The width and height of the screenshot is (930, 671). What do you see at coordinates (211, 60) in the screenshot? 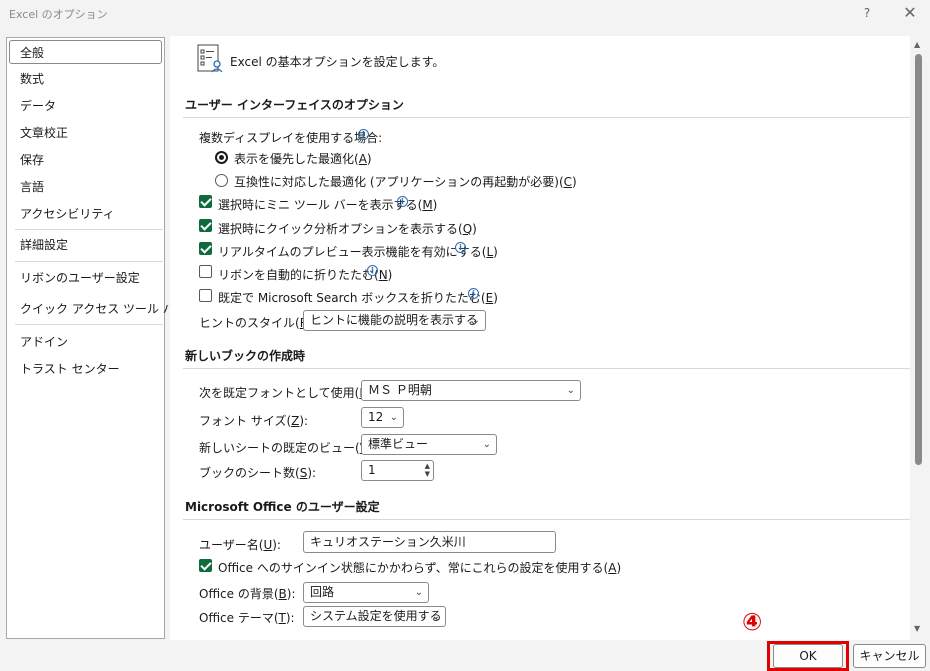
I see `general-options-icon` at bounding box center [211, 60].